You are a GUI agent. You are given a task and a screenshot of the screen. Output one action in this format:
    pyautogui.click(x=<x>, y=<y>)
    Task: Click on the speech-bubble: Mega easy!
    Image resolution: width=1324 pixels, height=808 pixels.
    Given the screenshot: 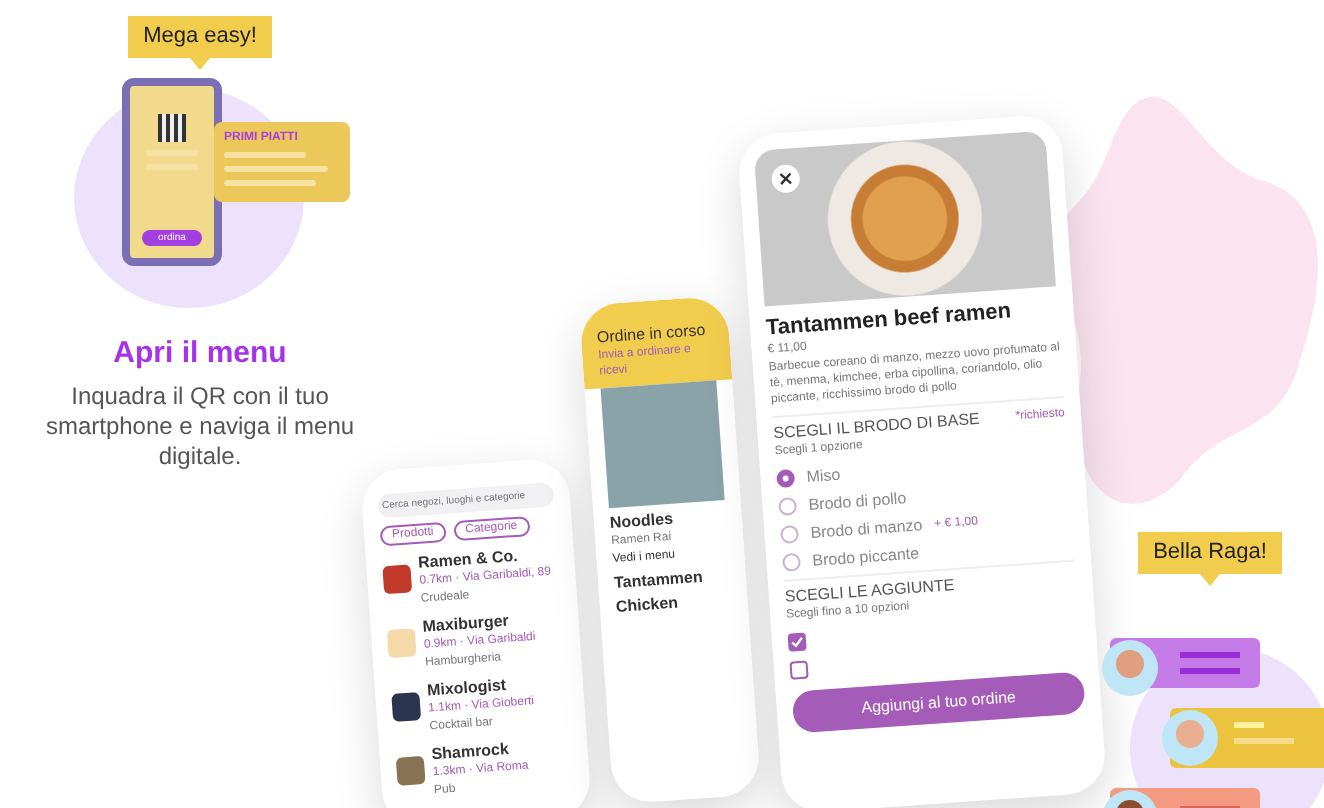 What is the action you would take?
    pyautogui.click(x=200, y=43)
    